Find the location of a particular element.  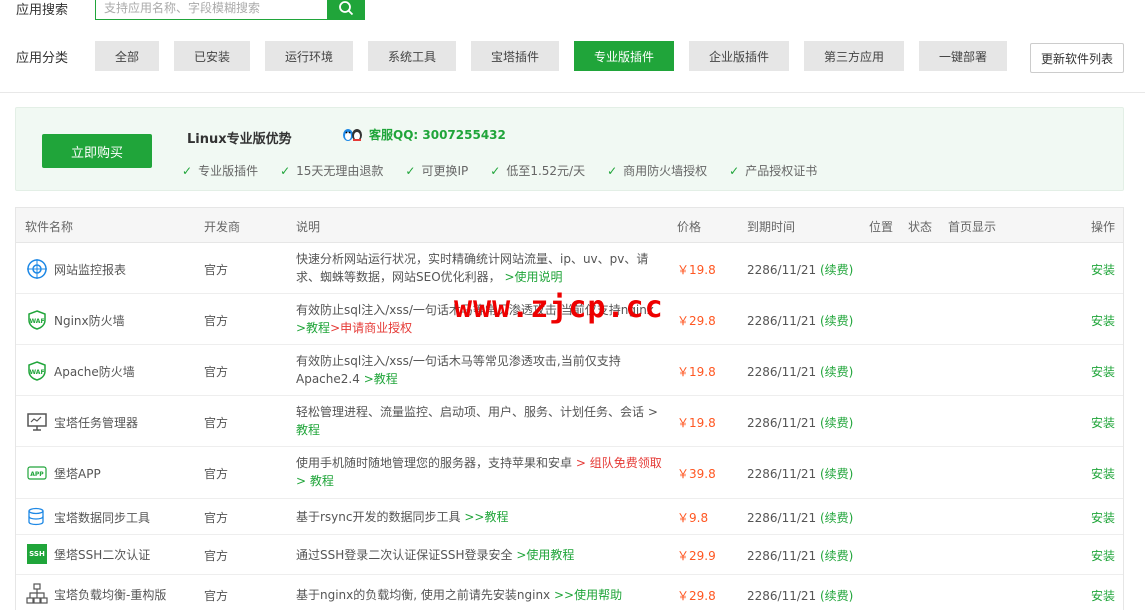

software-name: WAF Apache防火墙 is located at coordinates (80, 371).